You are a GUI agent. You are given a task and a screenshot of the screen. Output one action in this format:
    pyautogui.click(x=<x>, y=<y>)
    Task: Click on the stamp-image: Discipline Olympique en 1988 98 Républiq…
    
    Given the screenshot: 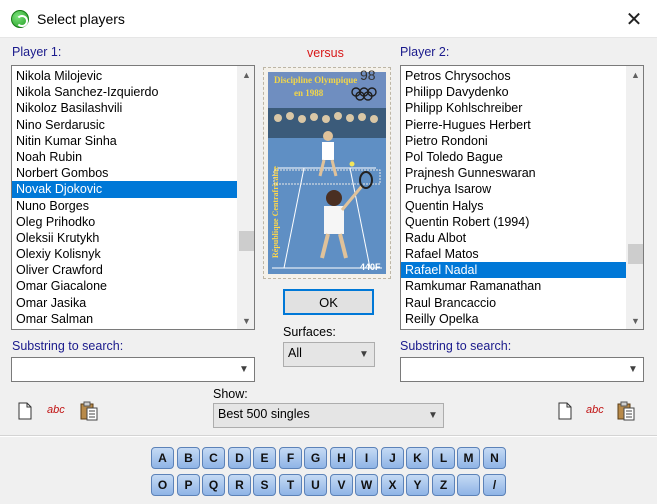 What is the action you would take?
    pyautogui.click(x=327, y=173)
    